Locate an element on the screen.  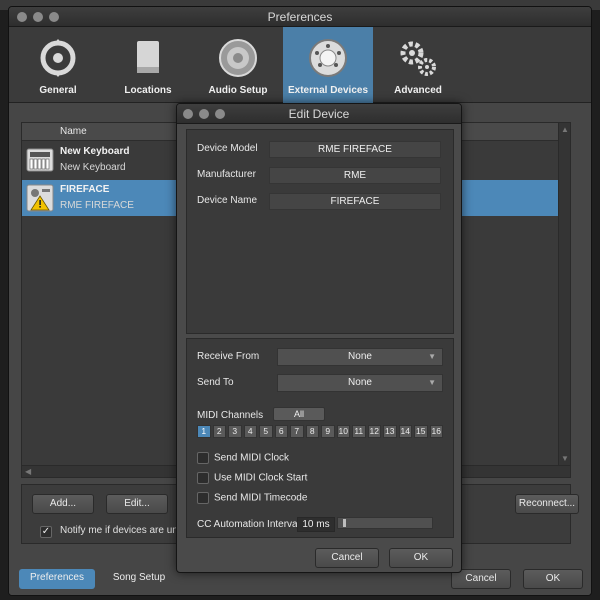
send-to-label: Send To is located at coordinates (215, 382).